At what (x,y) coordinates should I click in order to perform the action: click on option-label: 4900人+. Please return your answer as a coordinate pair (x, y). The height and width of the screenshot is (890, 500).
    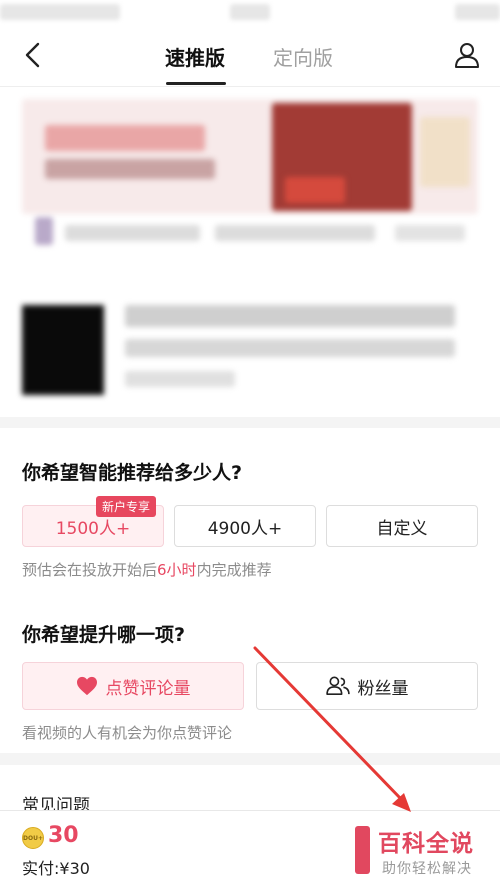
    Looking at the image, I should click on (245, 528).